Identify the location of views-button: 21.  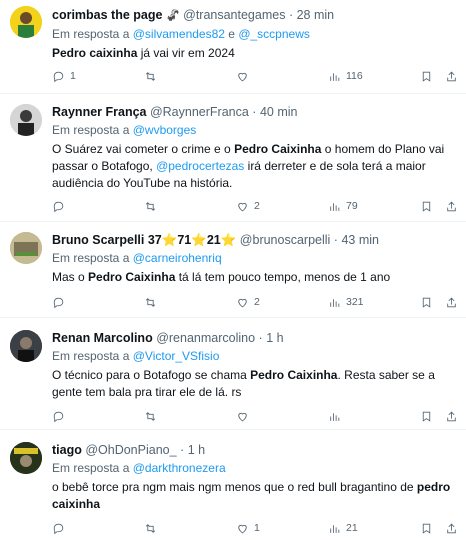
(348, 528).